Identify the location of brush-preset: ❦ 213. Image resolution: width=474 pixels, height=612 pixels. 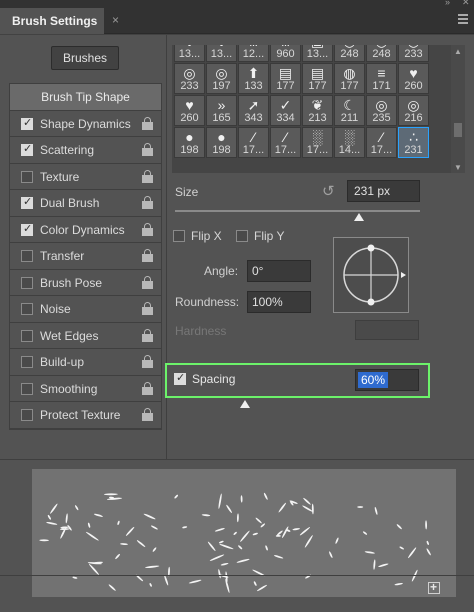
(317, 110).